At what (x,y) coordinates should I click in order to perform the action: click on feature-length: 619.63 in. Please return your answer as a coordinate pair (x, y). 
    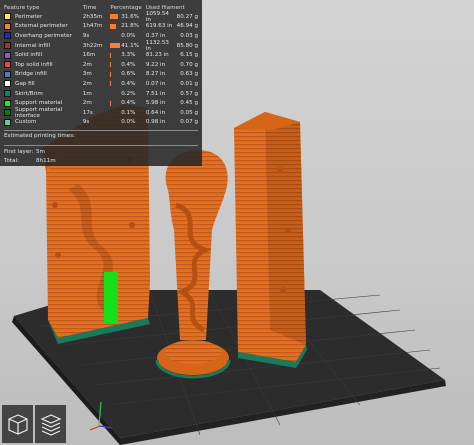
    Looking at the image, I should click on (159, 26).